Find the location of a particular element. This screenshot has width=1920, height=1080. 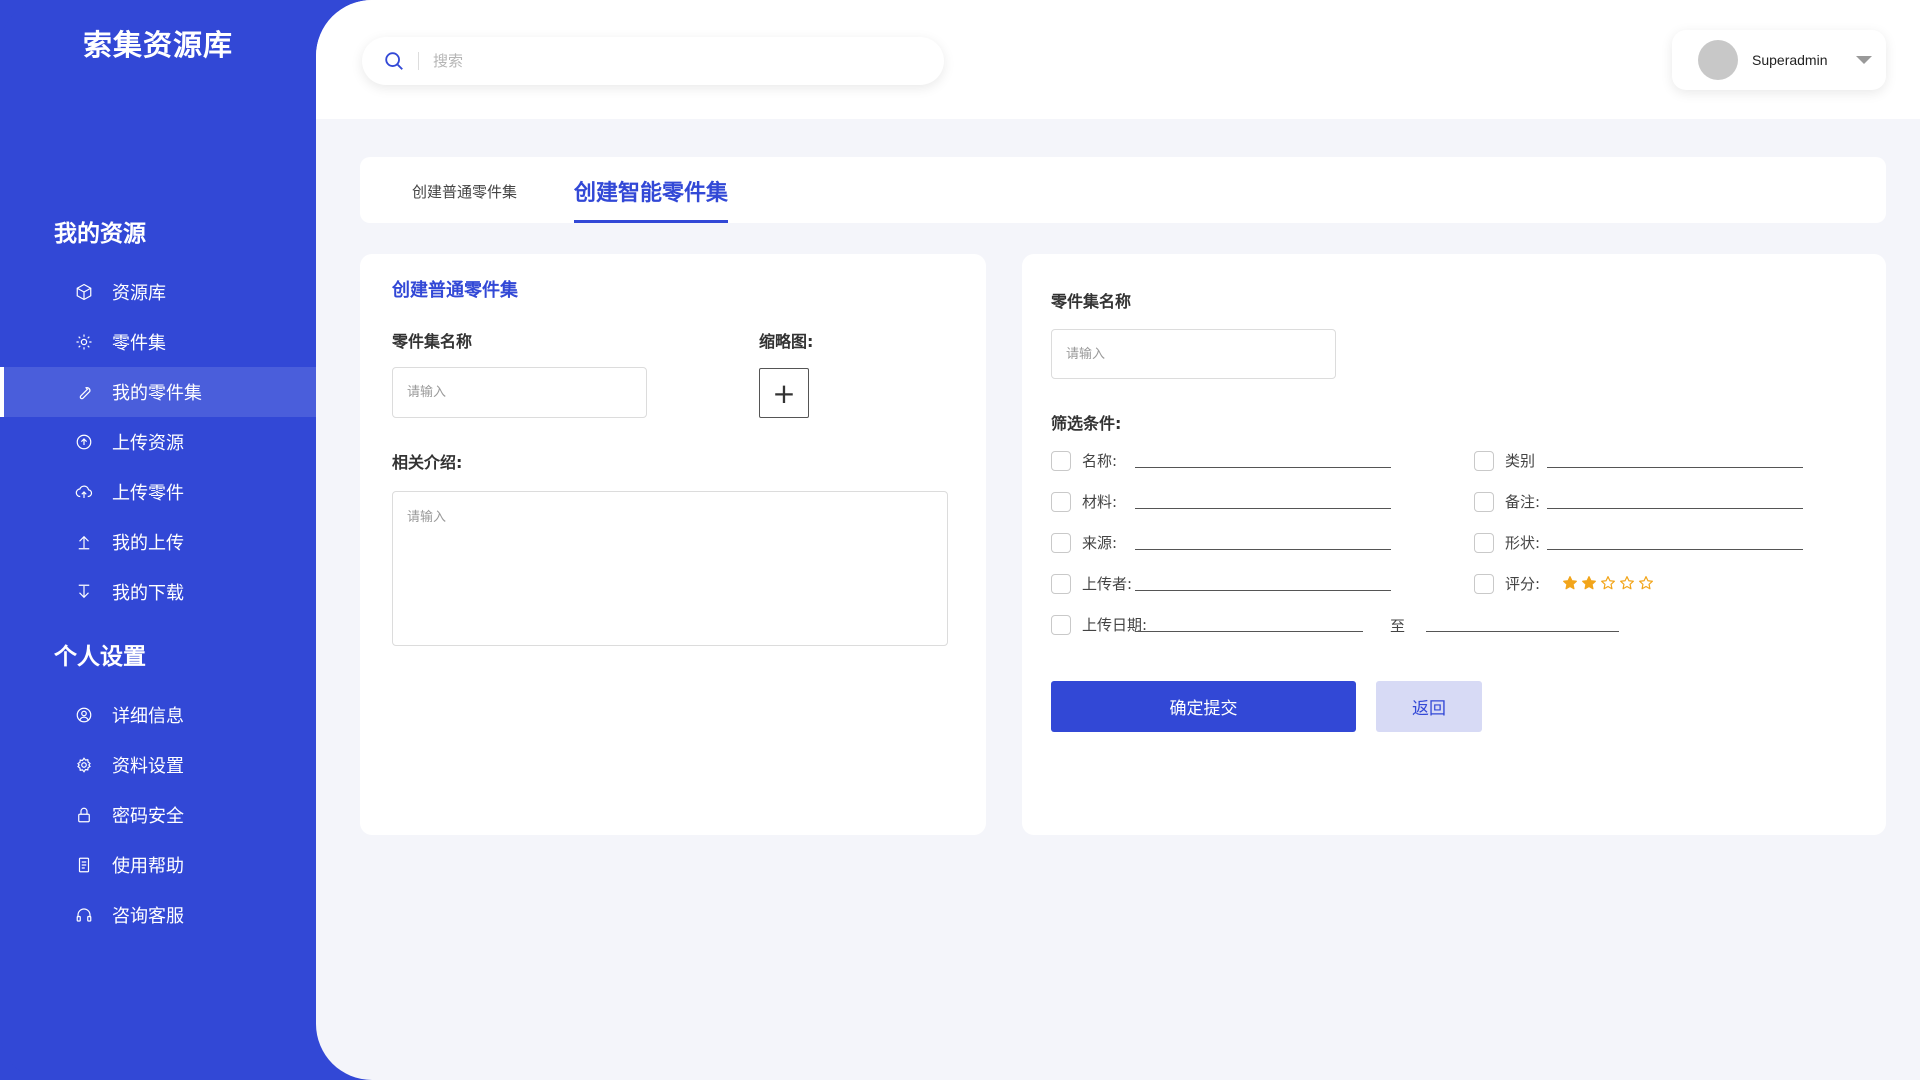

filter-label: 筛选条件: is located at coordinates (1086, 423).